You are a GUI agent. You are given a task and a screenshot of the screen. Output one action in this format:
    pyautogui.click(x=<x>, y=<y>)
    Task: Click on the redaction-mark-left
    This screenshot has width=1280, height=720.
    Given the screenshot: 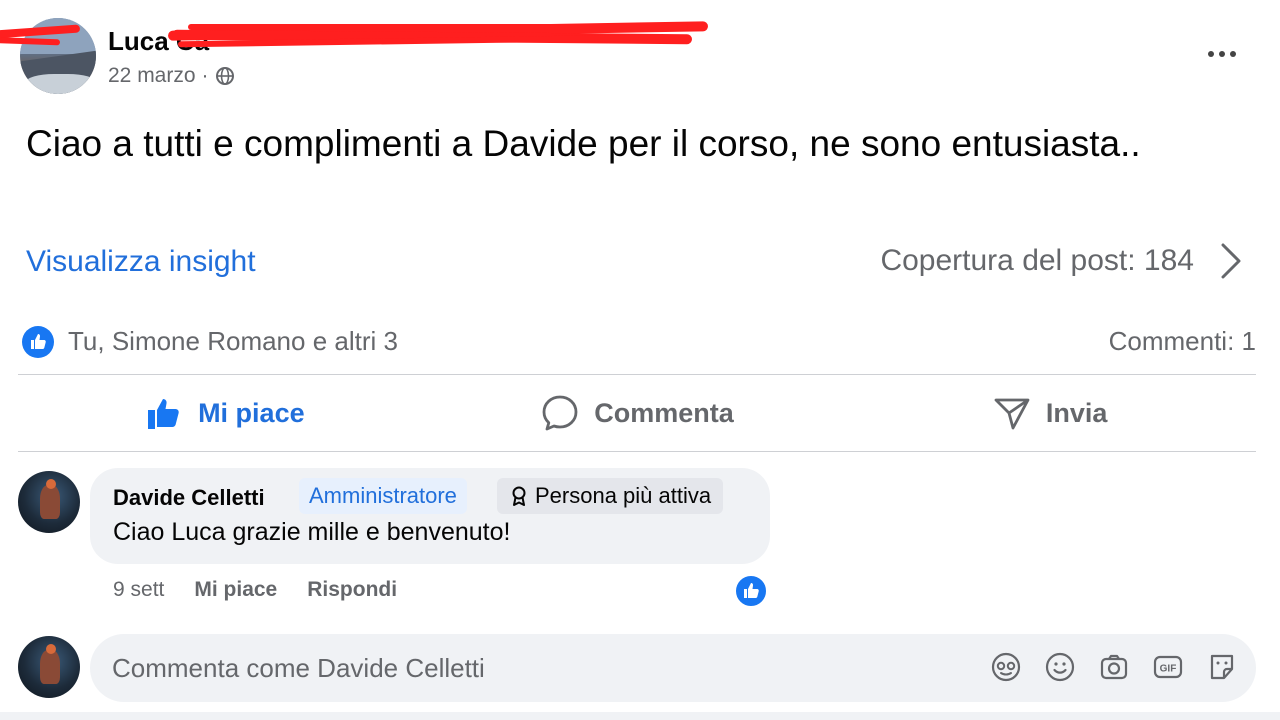 What is the action you would take?
    pyautogui.click(x=40, y=35)
    